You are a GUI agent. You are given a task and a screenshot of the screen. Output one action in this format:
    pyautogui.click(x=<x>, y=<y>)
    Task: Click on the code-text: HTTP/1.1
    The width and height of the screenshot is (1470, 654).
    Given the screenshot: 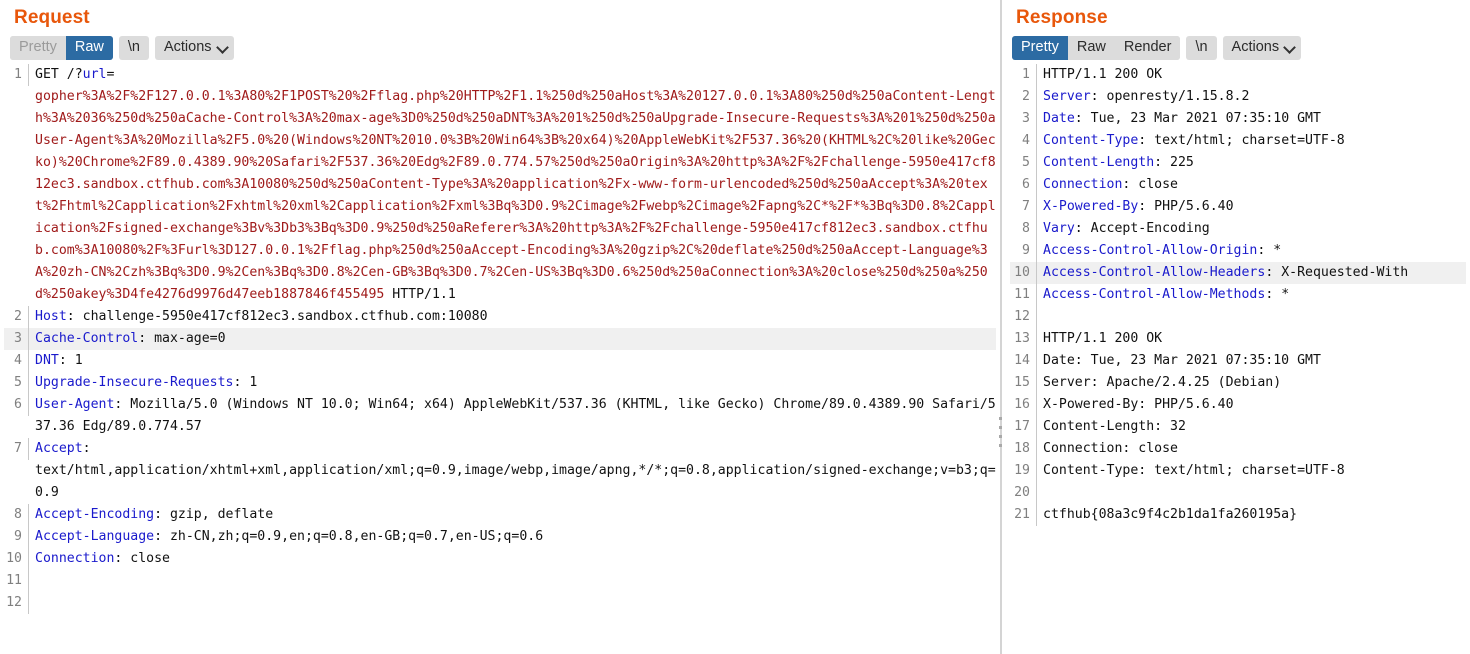 What is the action you would take?
    pyautogui.click(x=420, y=294)
    